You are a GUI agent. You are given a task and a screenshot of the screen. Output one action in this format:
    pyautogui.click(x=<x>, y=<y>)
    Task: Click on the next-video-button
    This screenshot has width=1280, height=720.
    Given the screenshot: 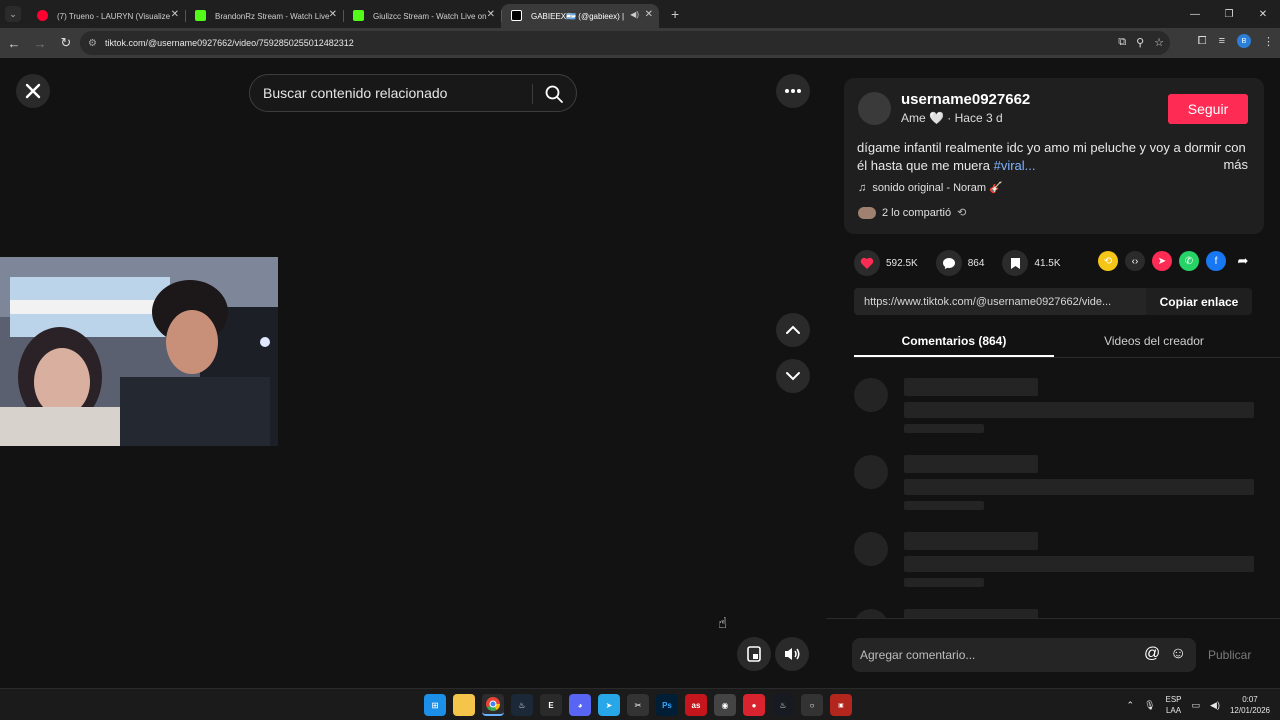 What is the action you would take?
    pyautogui.click(x=793, y=376)
    